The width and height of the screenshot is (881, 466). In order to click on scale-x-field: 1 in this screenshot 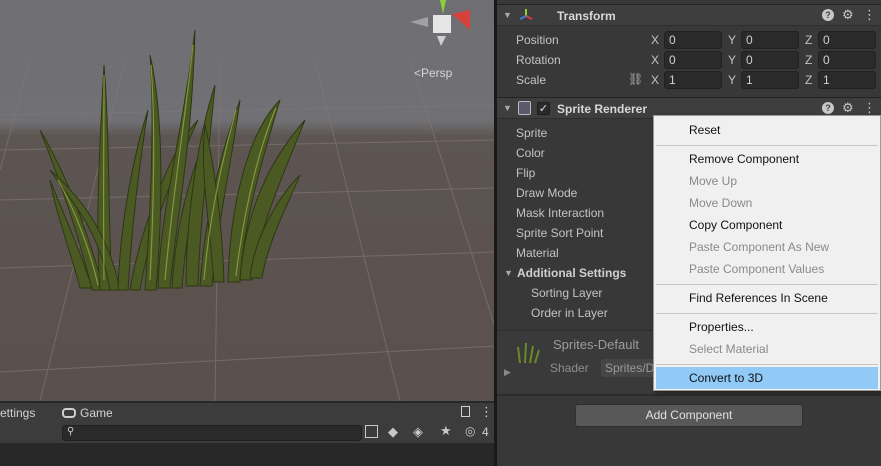, I will do `click(693, 80)`.